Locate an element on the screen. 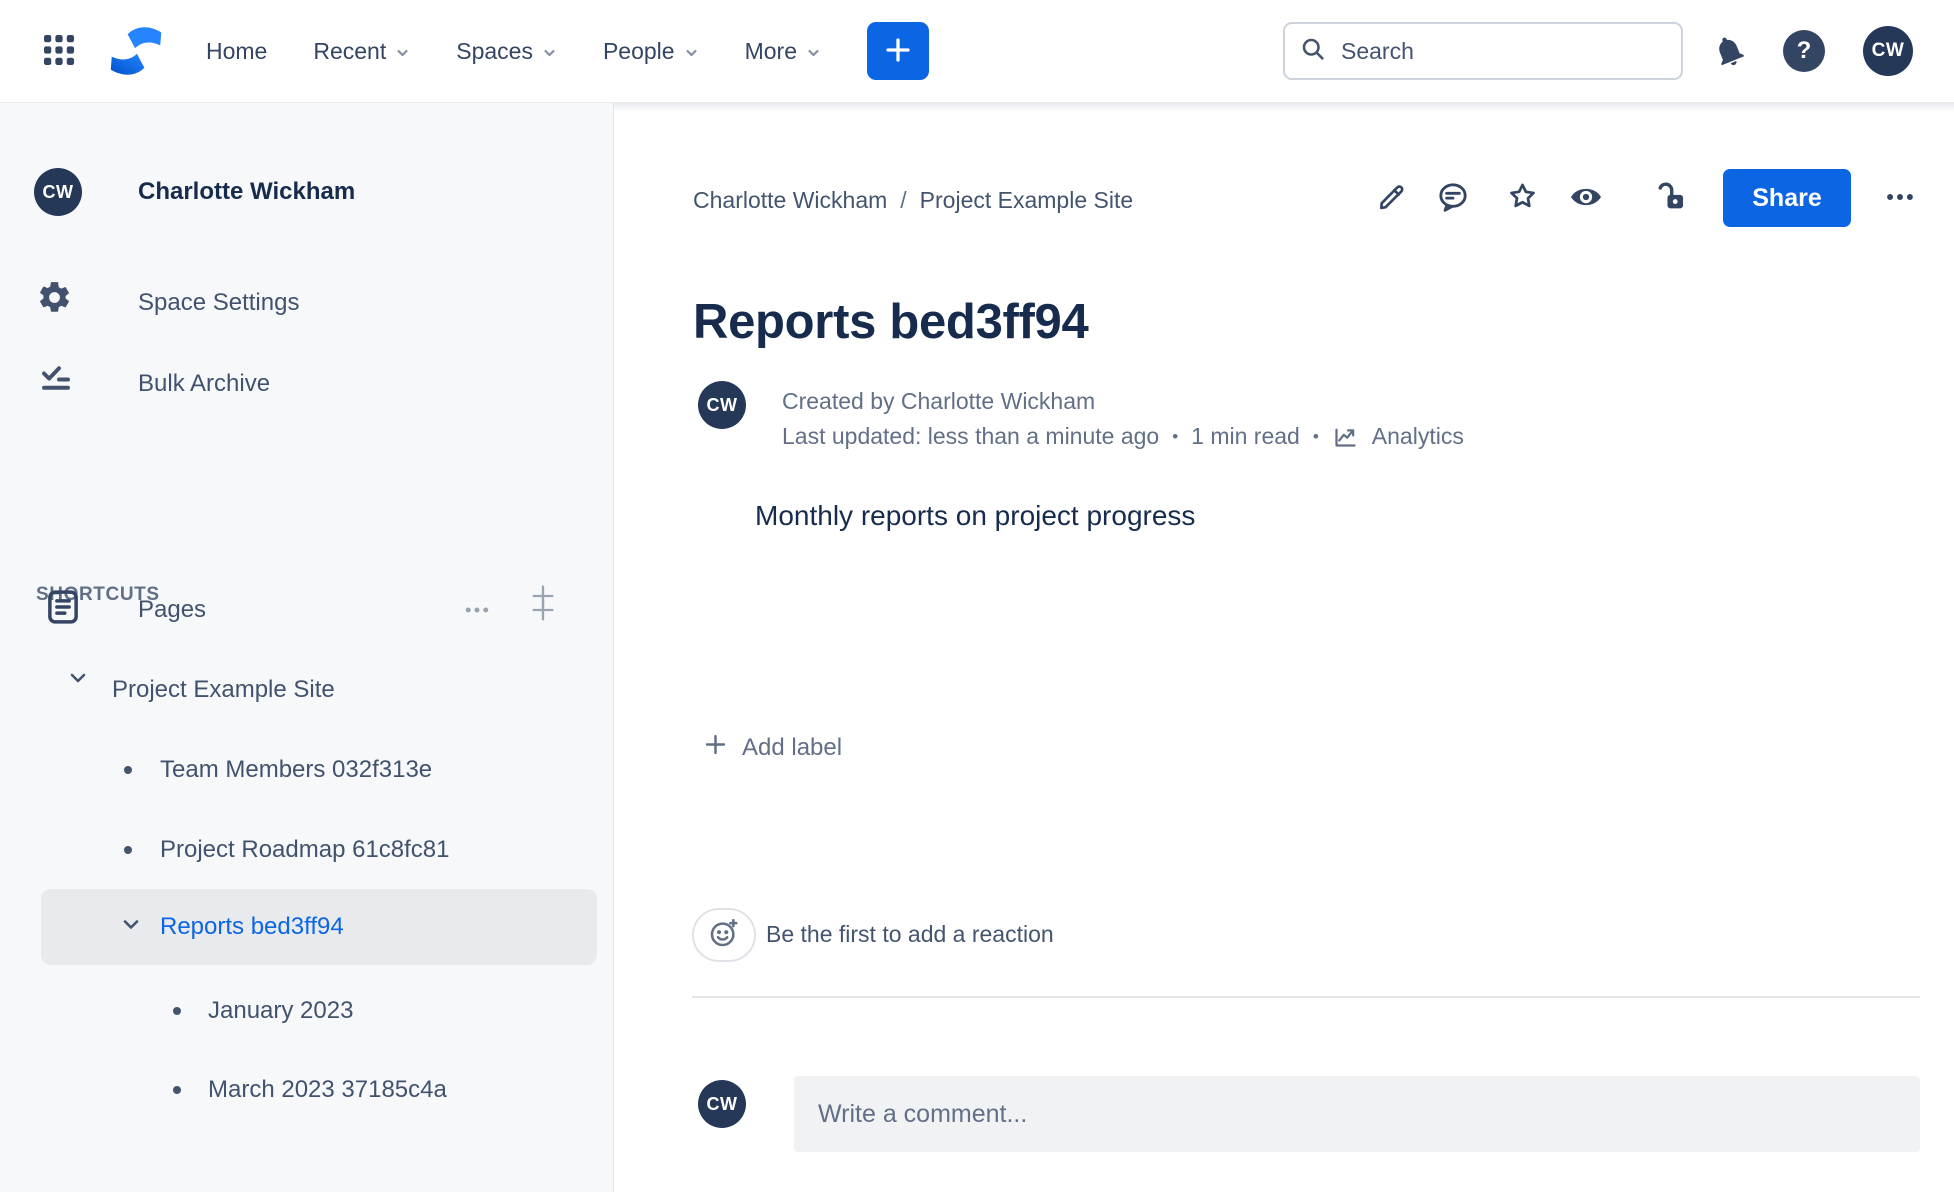 The image size is (1954, 1192). tree-item-label: Team Members 032f313e is located at coordinates (296, 769).